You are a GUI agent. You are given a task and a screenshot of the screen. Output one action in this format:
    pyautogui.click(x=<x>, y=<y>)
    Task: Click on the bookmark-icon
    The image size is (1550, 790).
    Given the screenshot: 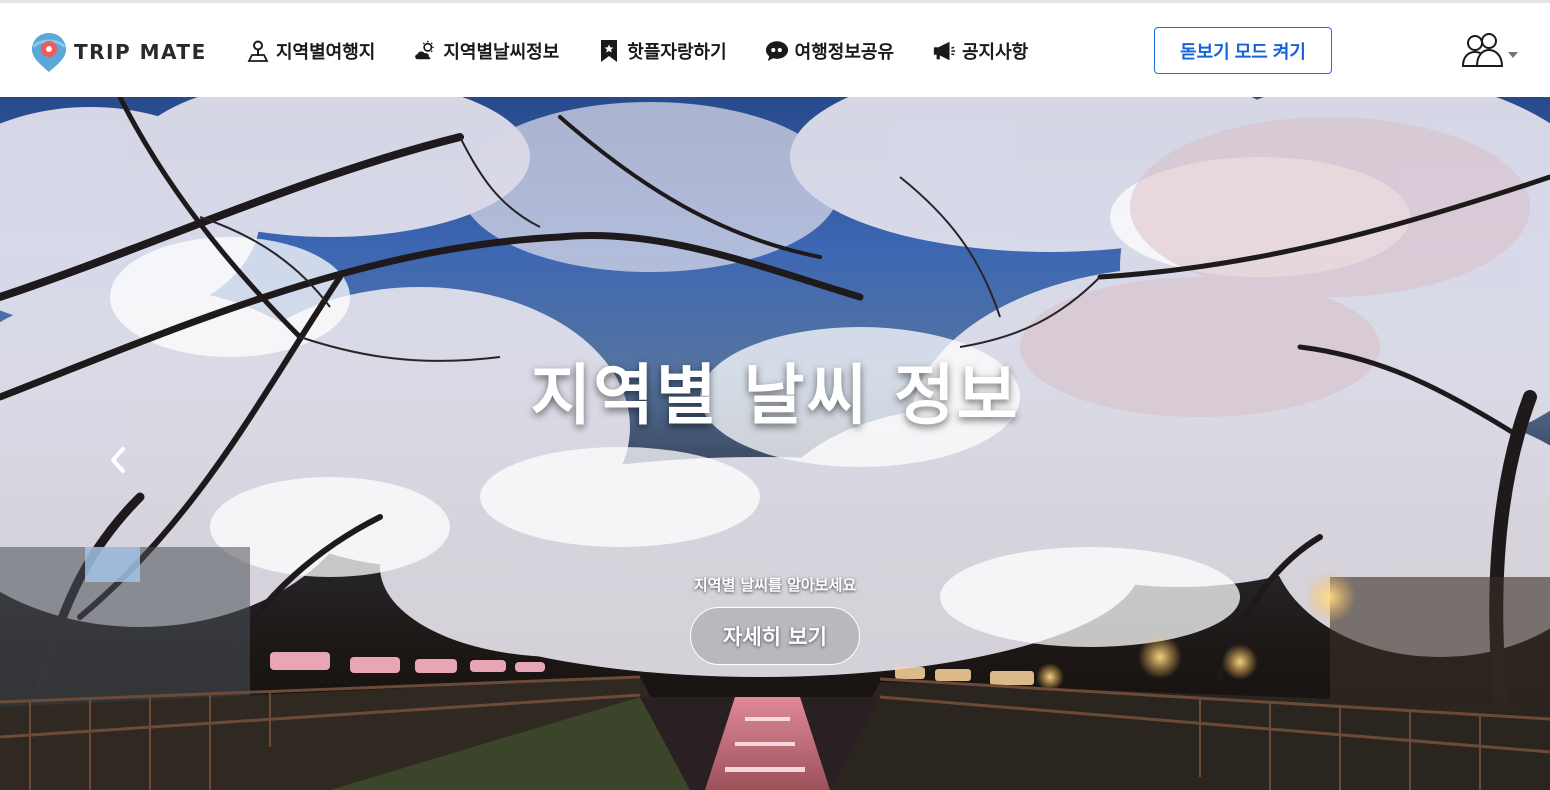 What is the action you would take?
    pyautogui.click(x=609, y=51)
    